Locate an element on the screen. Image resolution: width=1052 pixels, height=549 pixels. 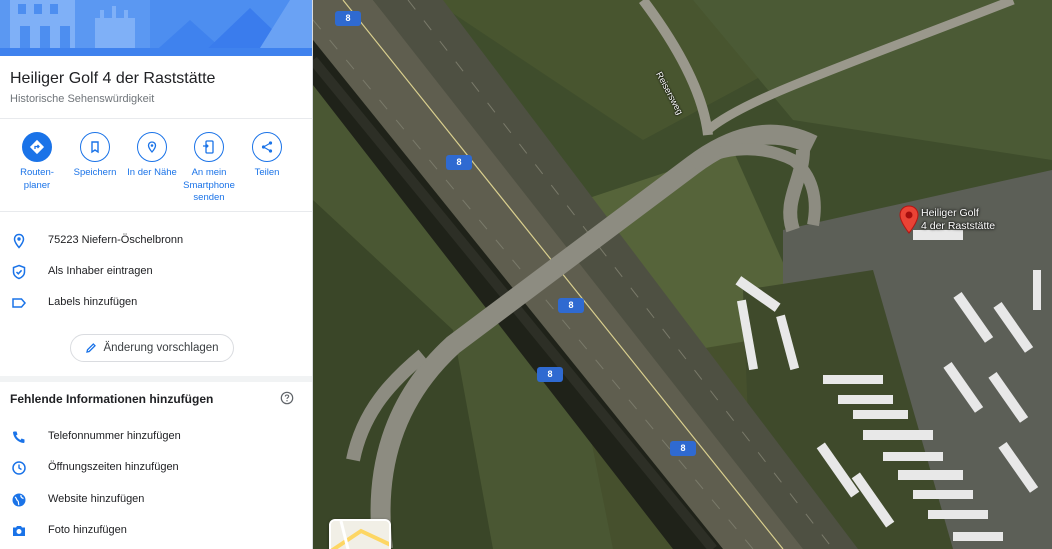
add-hours-row: Öffnungszeiten hinzufügen is located at coordinates (156, 468).